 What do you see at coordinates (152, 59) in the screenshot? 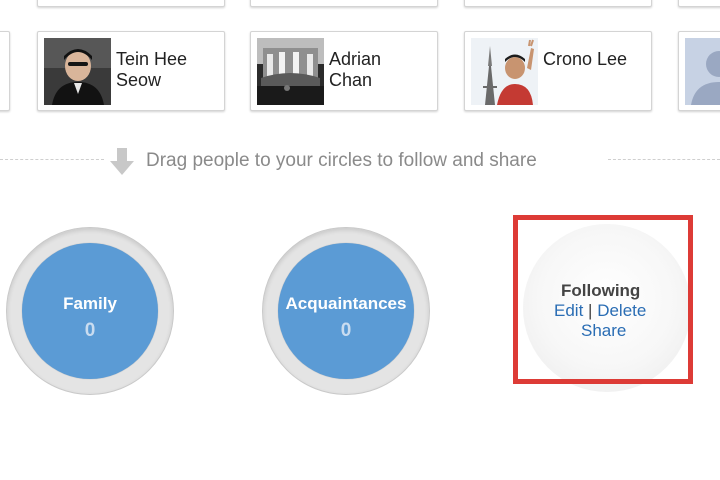
I see `person-name-line: Tein Hee` at bounding box center [152, 59].